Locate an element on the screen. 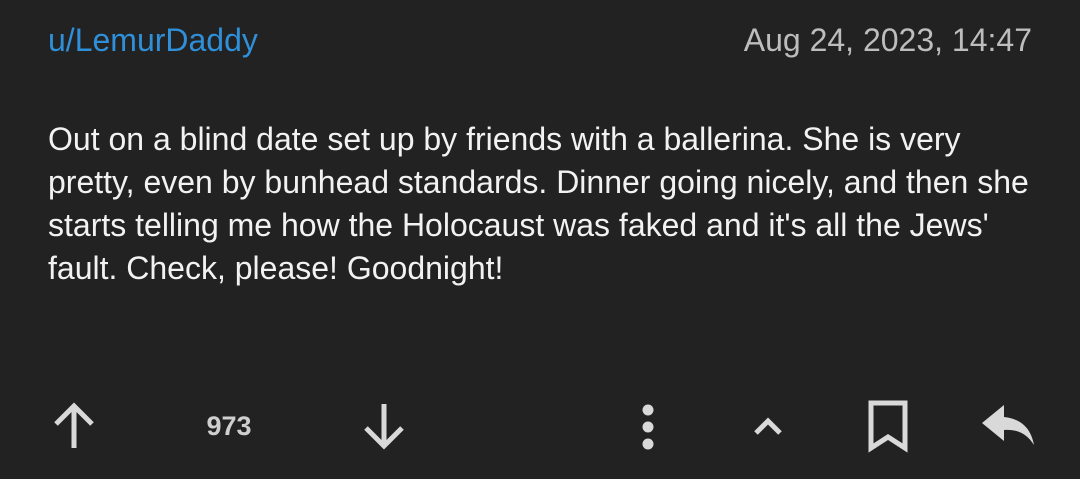  more-options-button is located at coordinates (648, 426).